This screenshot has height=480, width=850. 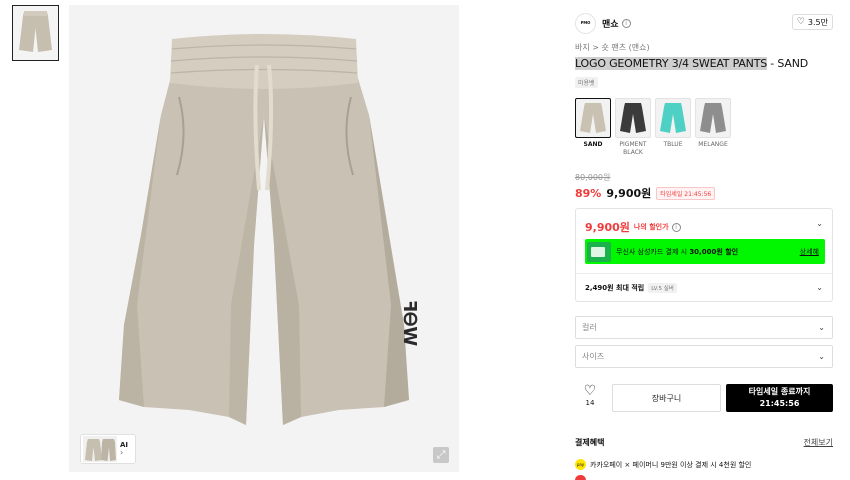 What do you see at coordinates (409, 323) in the screenshot?
I see `logo-print-text: ꟻᎾW` at bounding box center [409, 323].